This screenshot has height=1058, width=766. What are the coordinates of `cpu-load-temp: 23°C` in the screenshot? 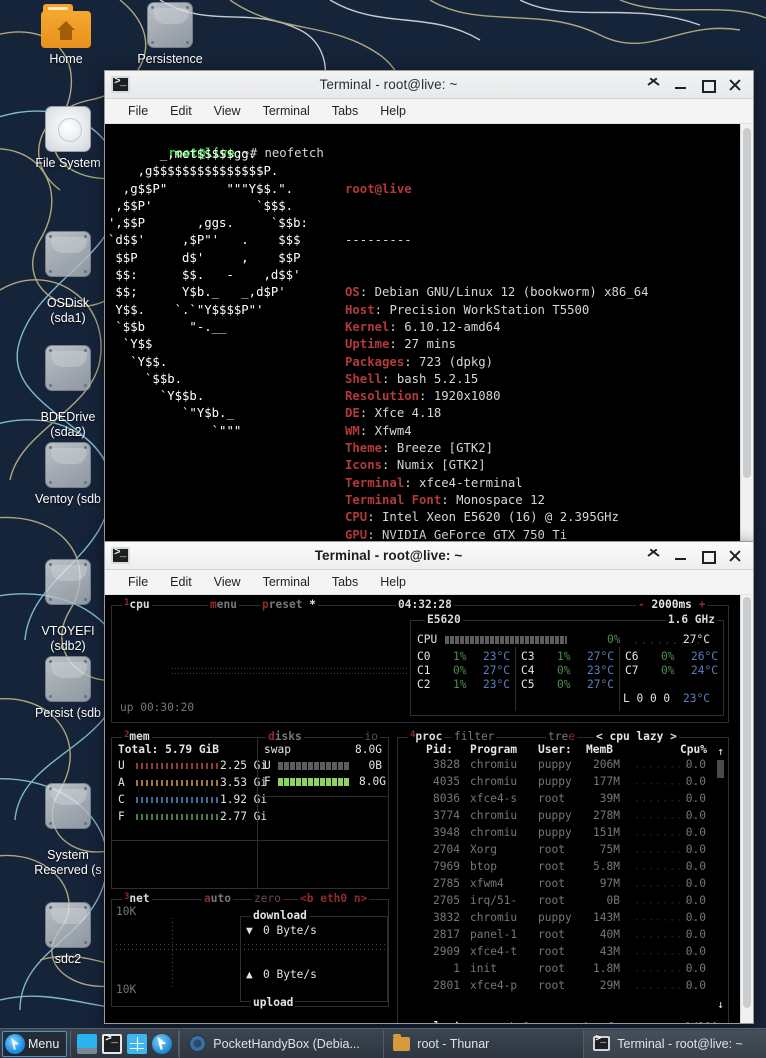 It's located at (696, 698).